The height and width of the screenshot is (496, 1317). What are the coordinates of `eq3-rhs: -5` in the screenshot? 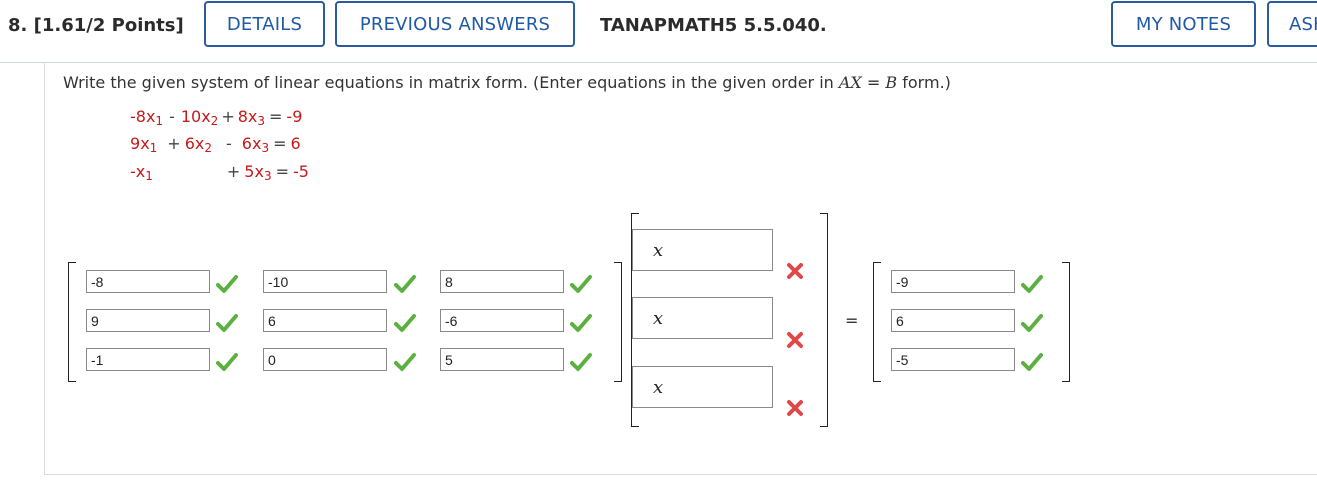 It's located at (301, 171).